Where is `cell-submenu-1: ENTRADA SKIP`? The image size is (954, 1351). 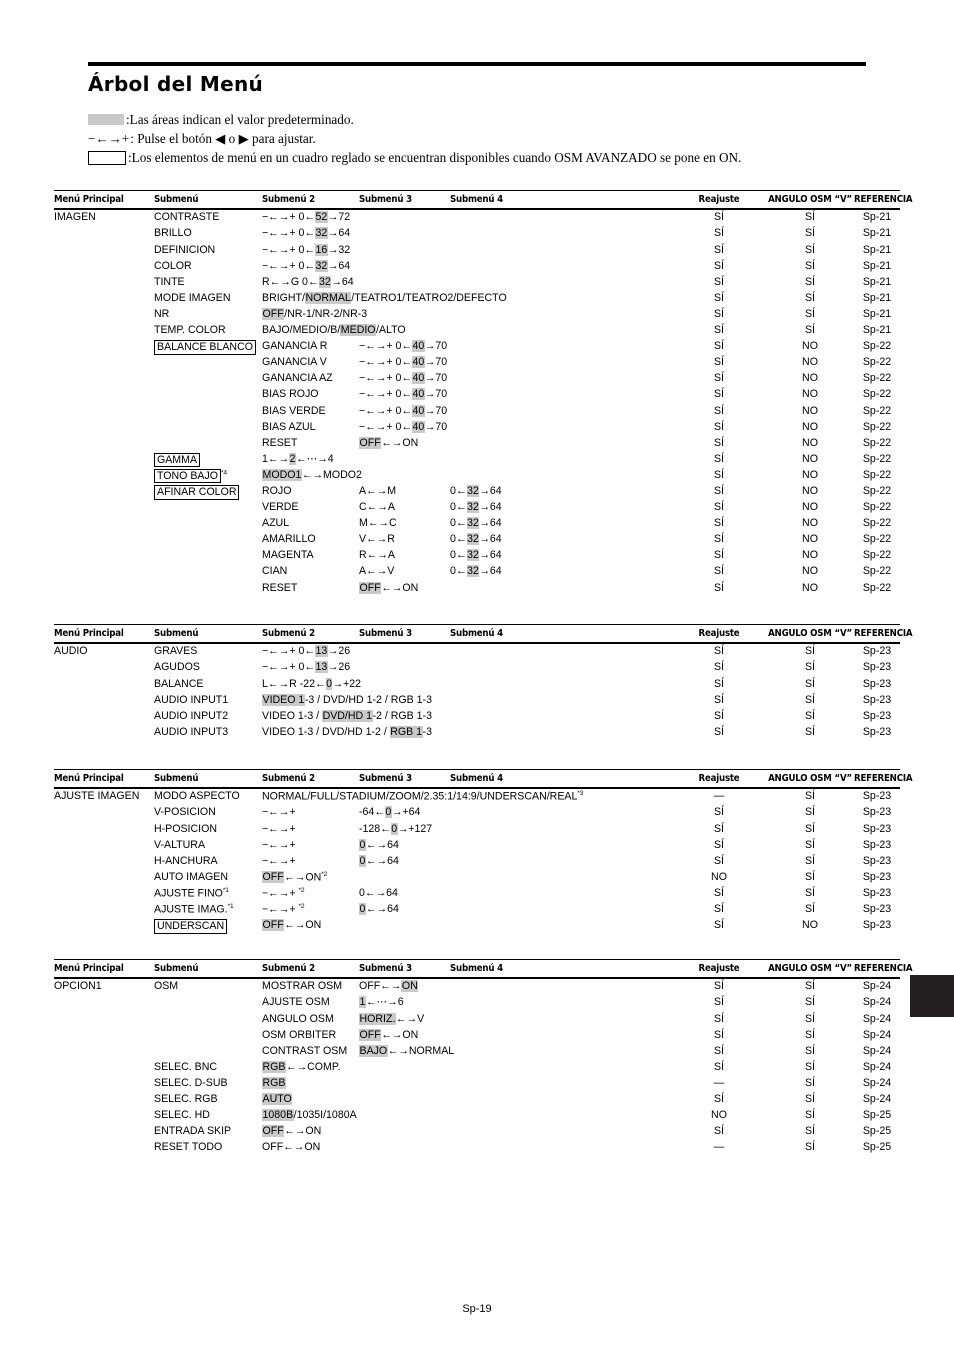
cell-submenu-1: ENTRADA SKIP is located at coordinates (193, 1131).